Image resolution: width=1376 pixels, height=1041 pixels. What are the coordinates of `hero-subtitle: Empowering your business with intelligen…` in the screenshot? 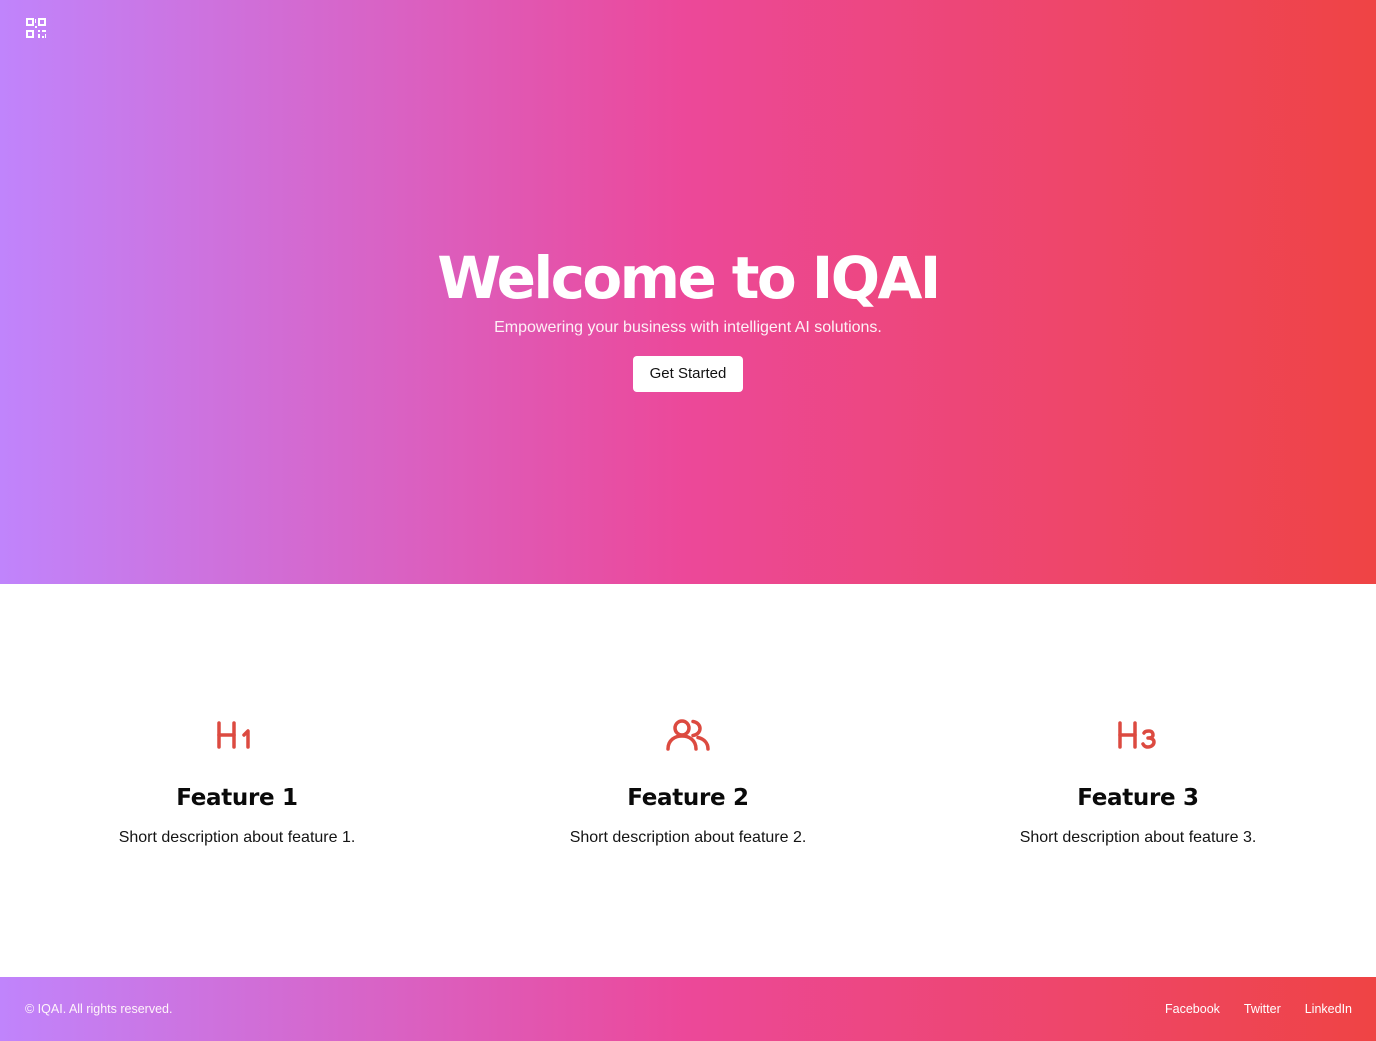 It's located at (688, 327).